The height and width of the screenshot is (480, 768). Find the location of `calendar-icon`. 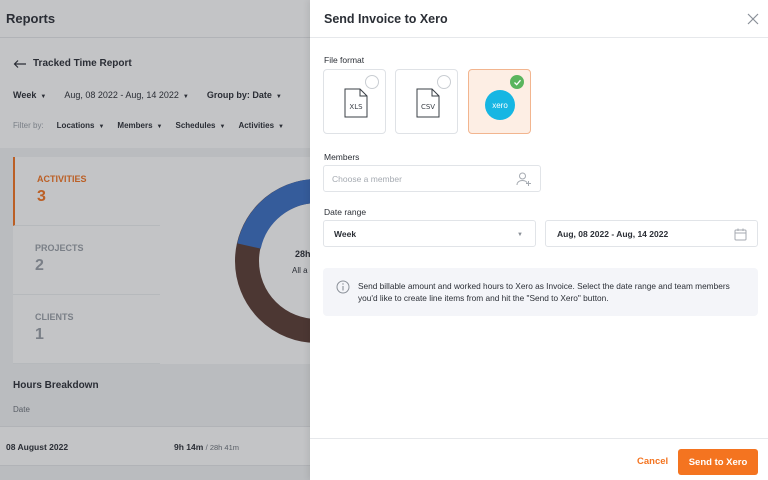

calendar-icon is located at coordinates (740, 234).